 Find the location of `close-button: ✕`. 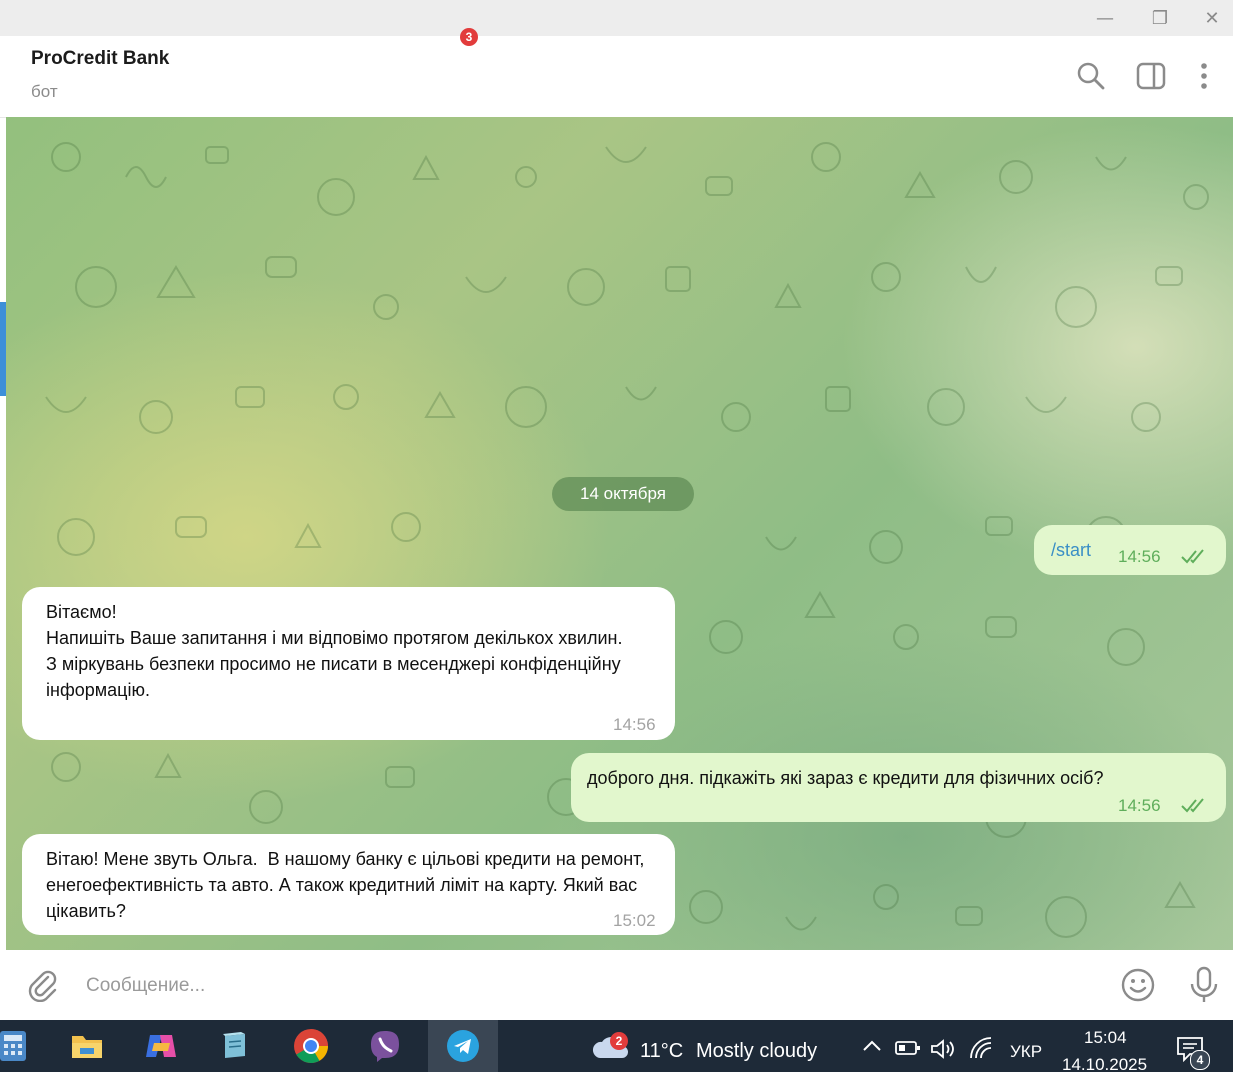

close-button: ✕ is located at coordinates (1211, 18).